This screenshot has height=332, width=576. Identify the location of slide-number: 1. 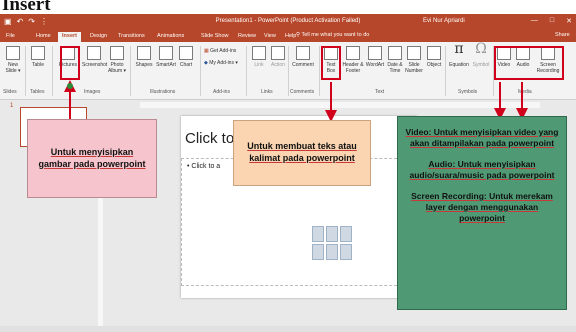
(12, 106).